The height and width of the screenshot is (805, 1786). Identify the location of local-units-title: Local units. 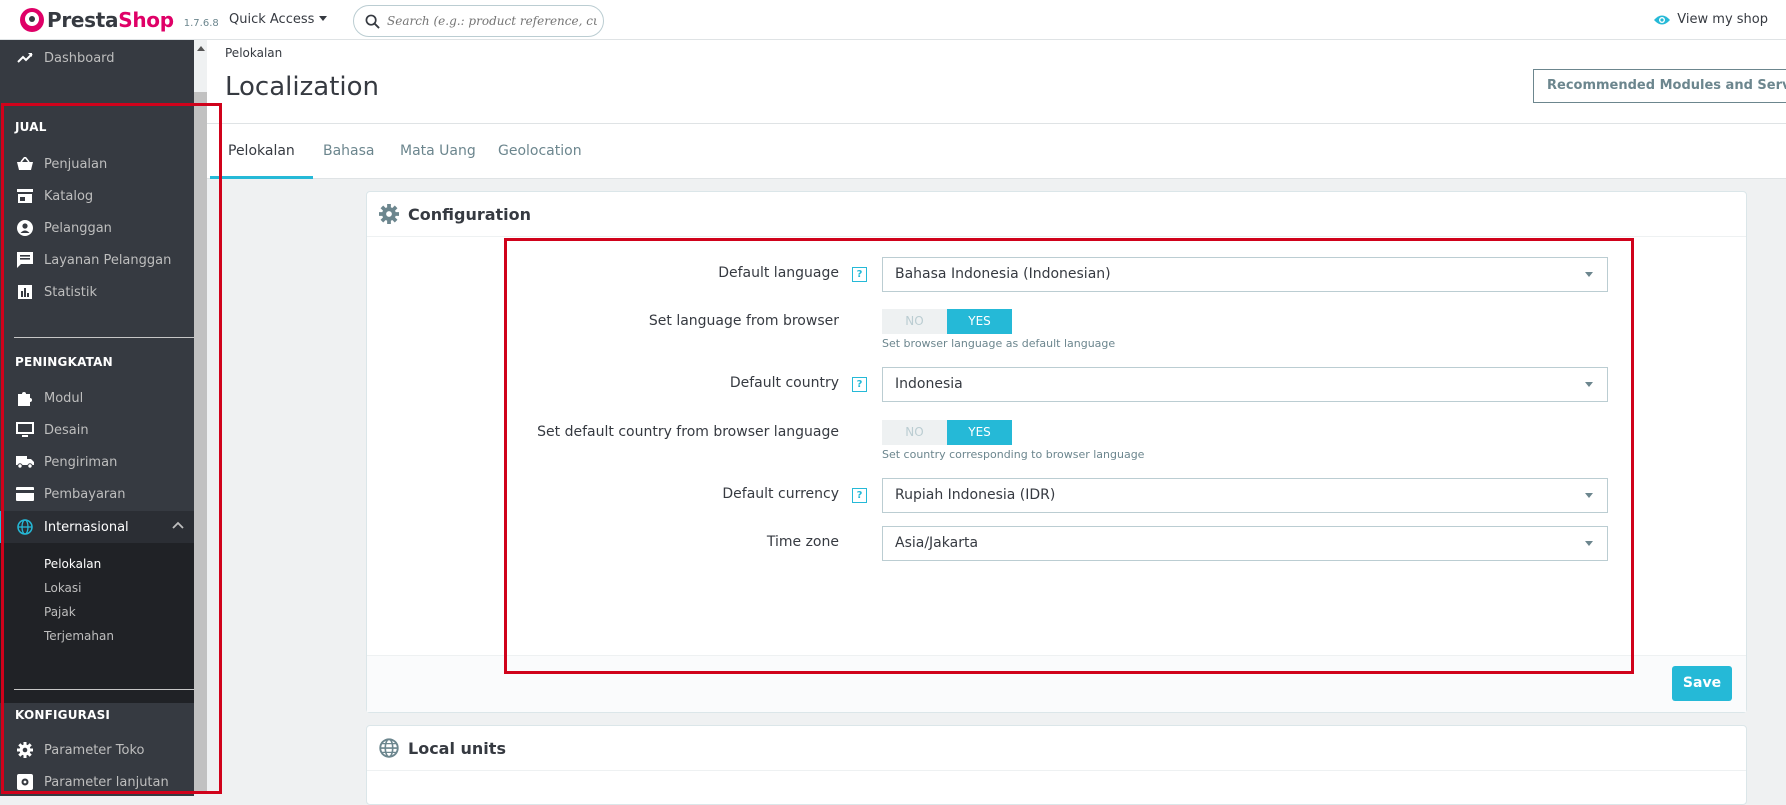
(457, 748).